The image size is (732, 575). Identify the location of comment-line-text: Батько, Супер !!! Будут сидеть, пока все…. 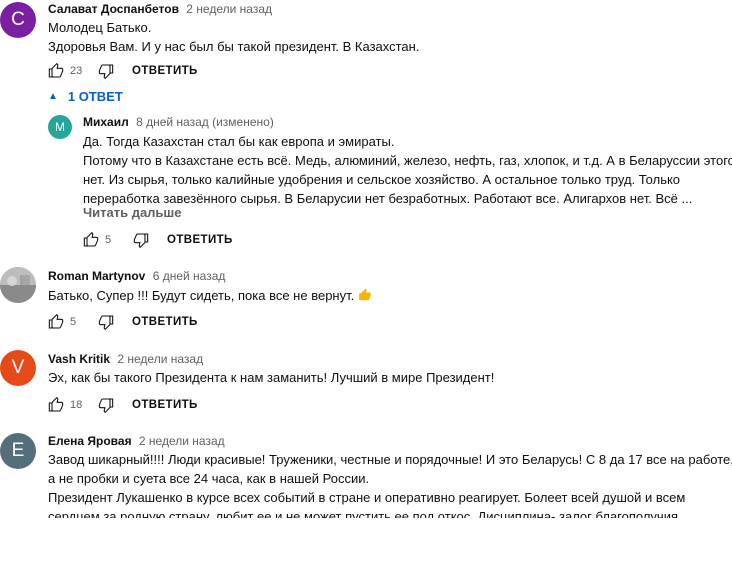
(201, 295).